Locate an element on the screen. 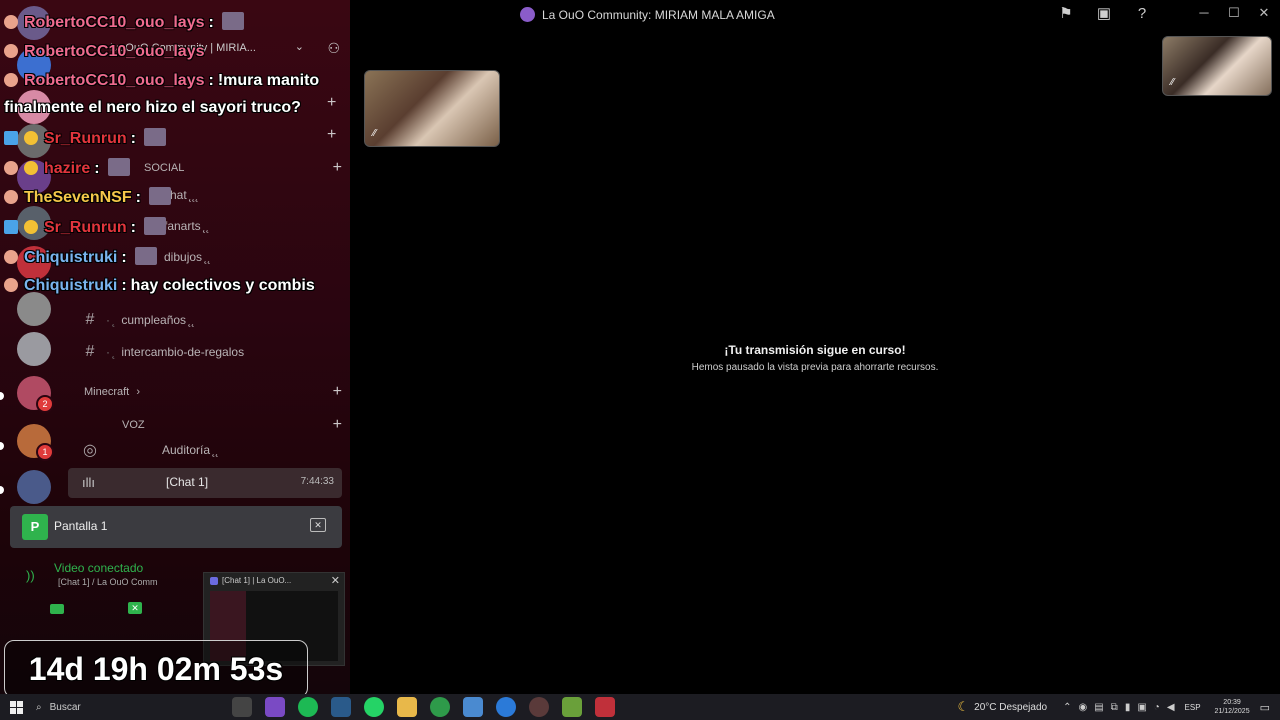 The width and height of the screenshot is (1280, 720). steam-icon is located at coordinates (341, 707).